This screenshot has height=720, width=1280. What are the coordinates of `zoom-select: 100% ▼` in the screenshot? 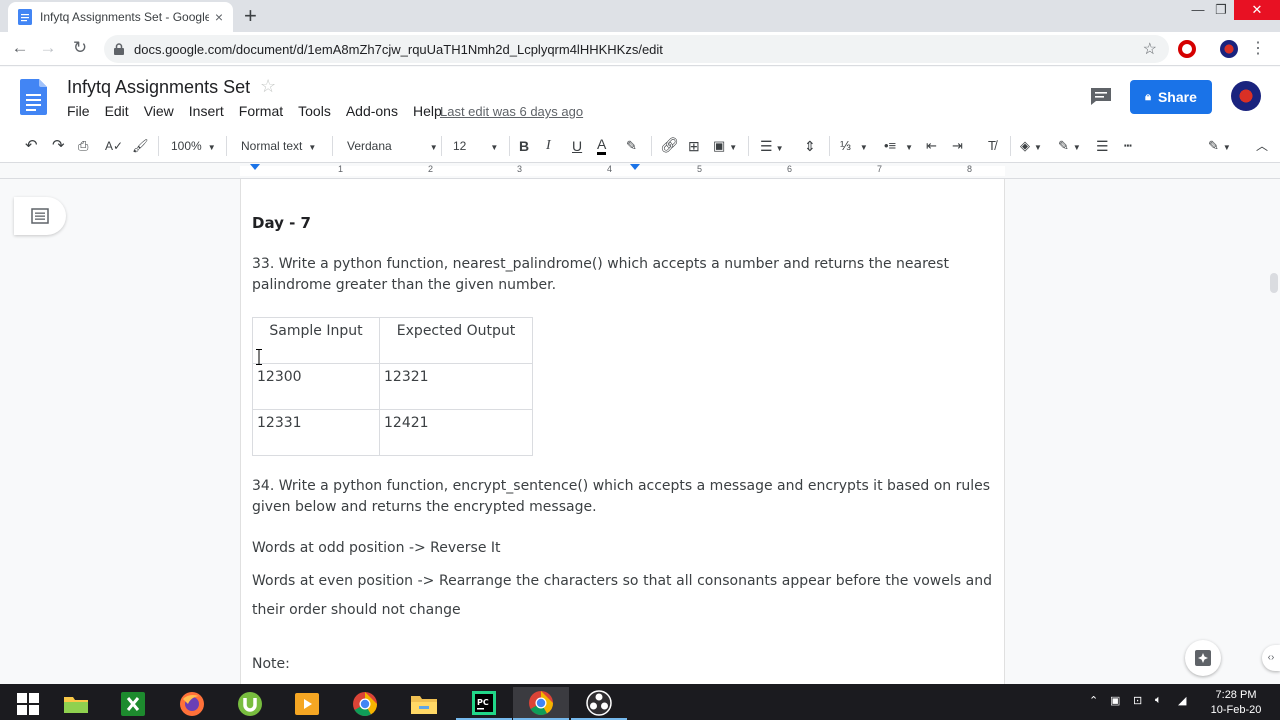 It's located at (193, 146).